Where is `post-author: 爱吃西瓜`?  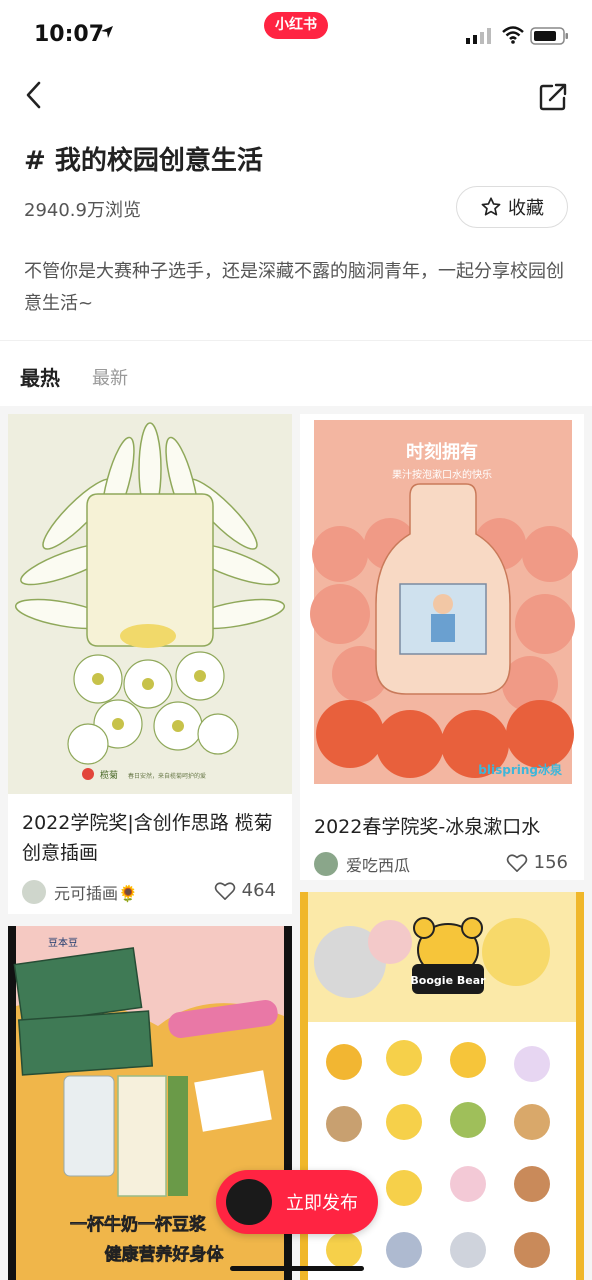
post-author: 爱吃西瓜 is located at coordinates (362, 864).